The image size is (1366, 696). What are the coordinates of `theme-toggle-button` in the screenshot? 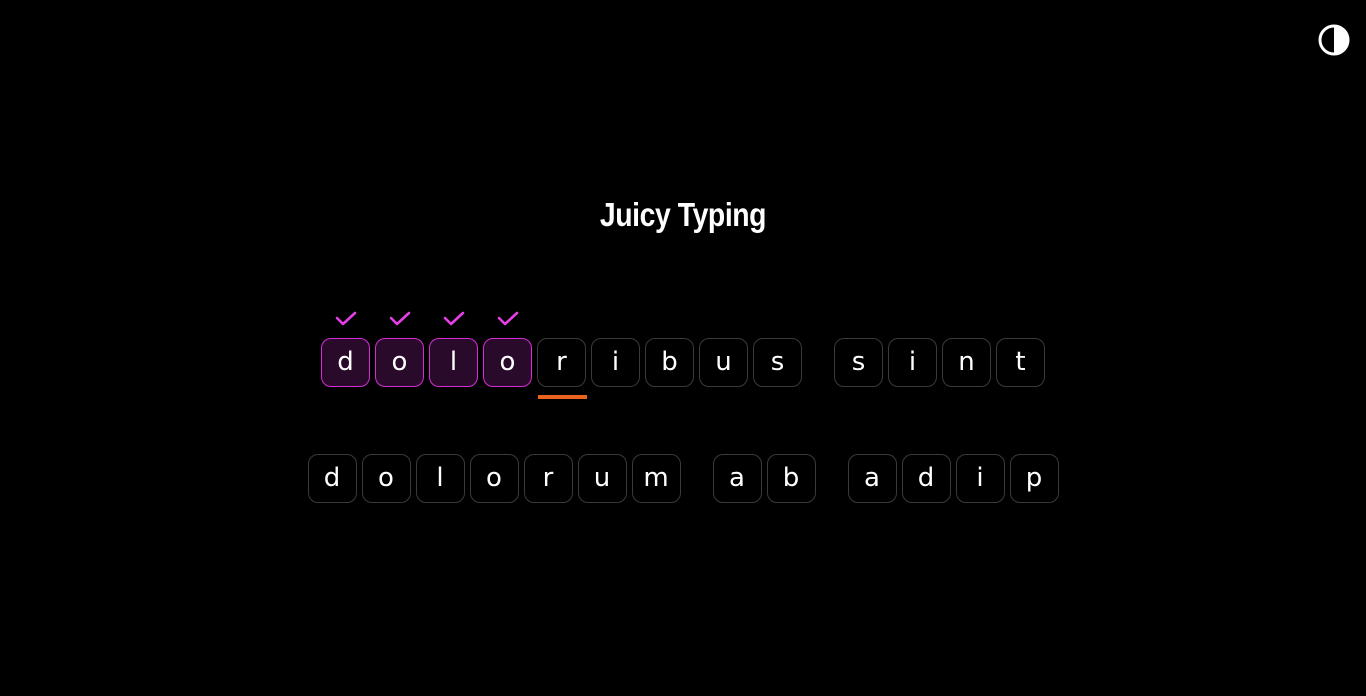 It's located at (1334, 40).